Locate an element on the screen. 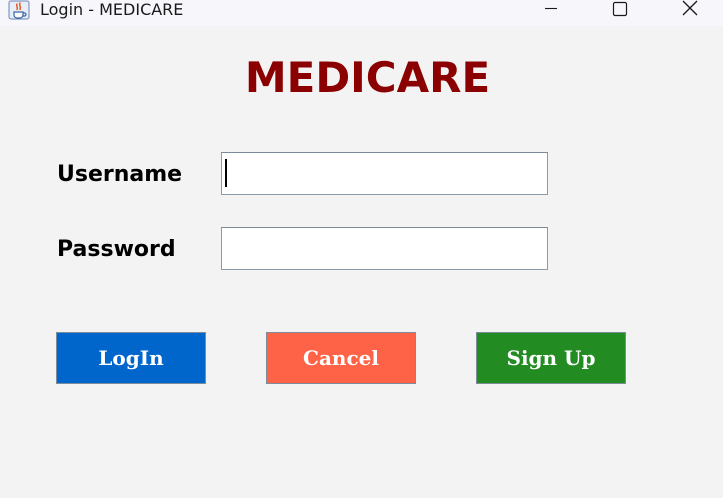 This screenshot has width=723, height=498. maximize-button is located at coordinates (620, 11).